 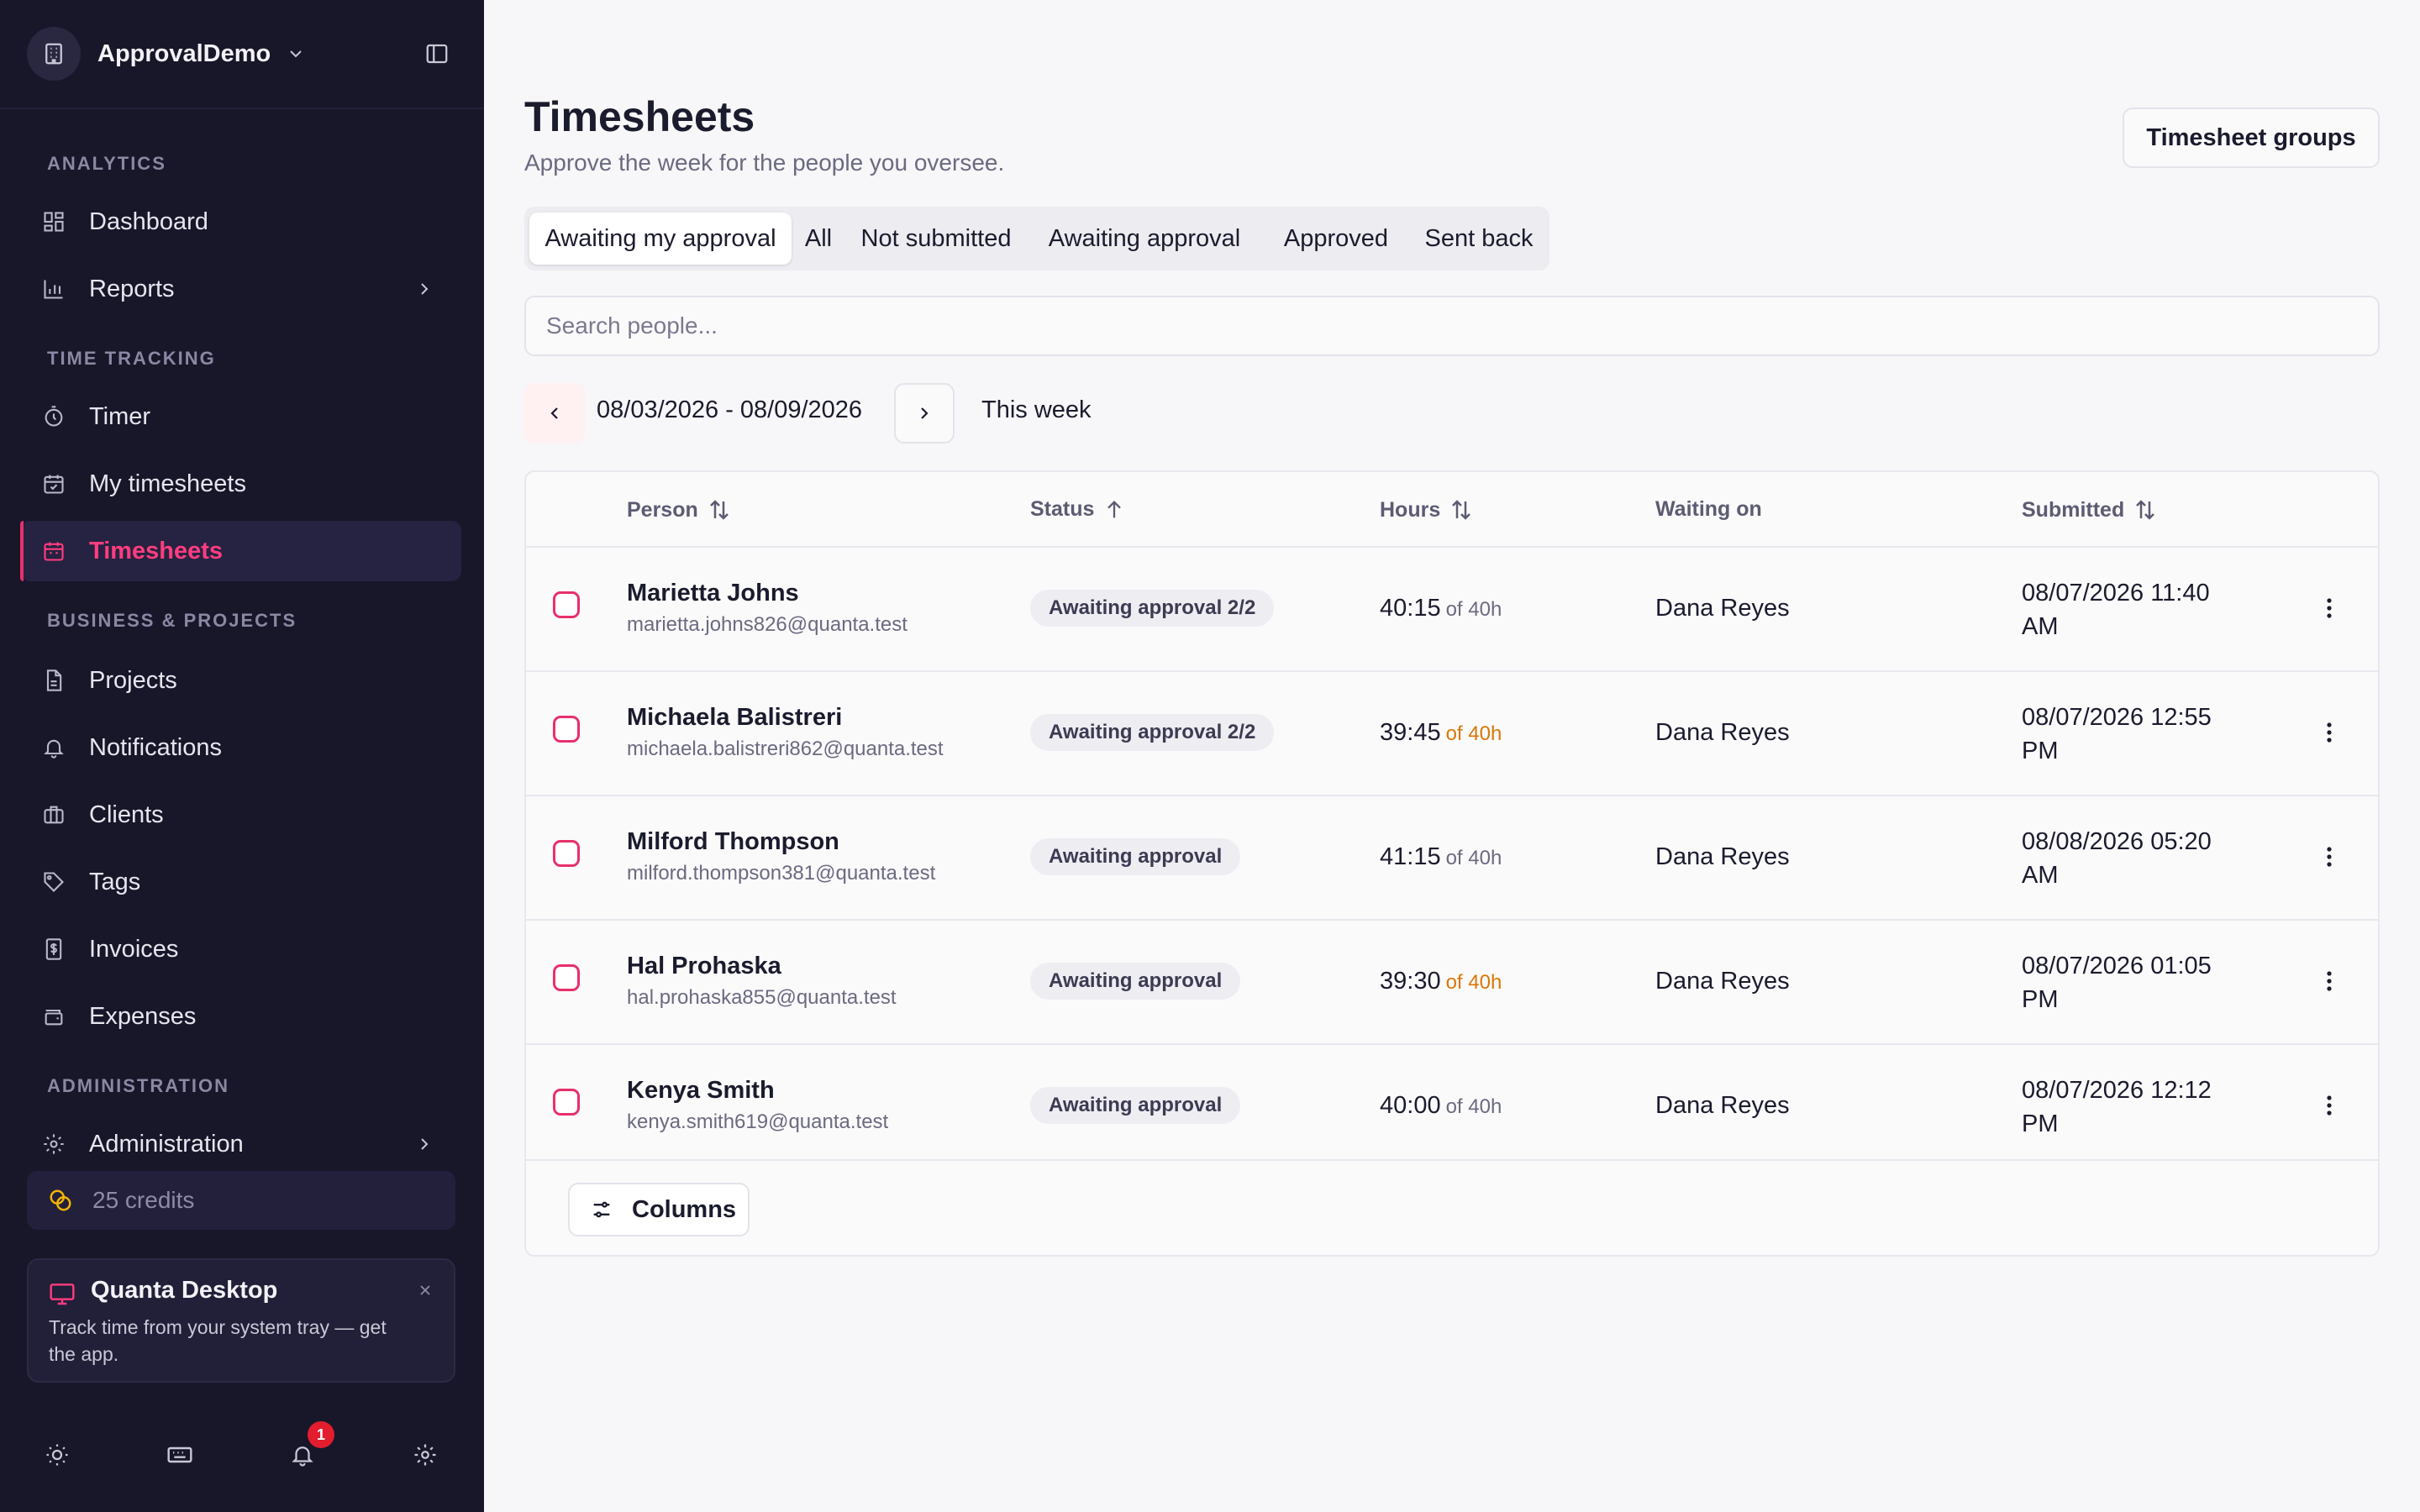 I want to click on submitted-date: 08/07/2026 12:55 PM, so click(x=2117, y=734).